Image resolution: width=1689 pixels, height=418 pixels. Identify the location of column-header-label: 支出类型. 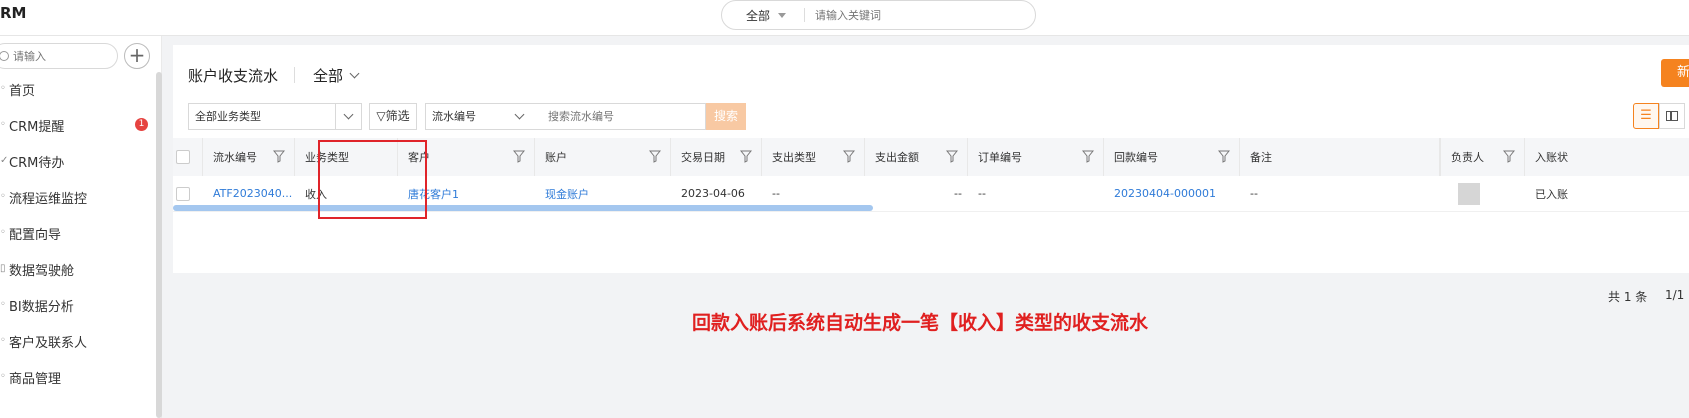
(794, 157).